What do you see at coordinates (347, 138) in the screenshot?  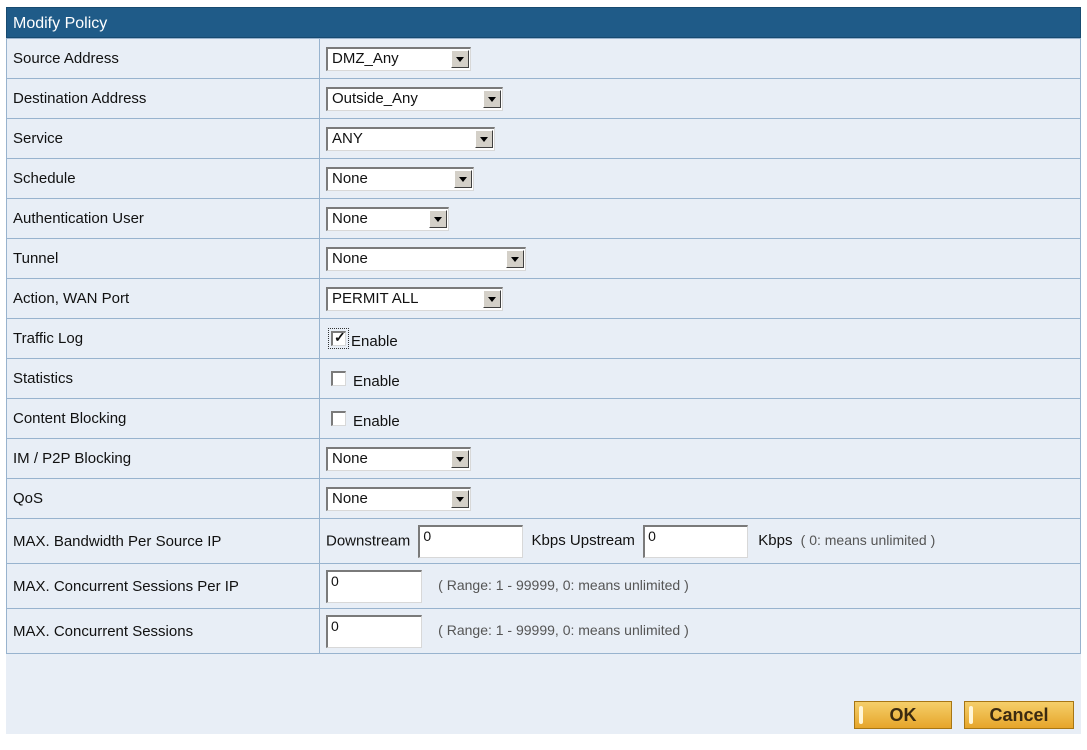 I see `service-value: ANY` at bounding box center [347, 138].